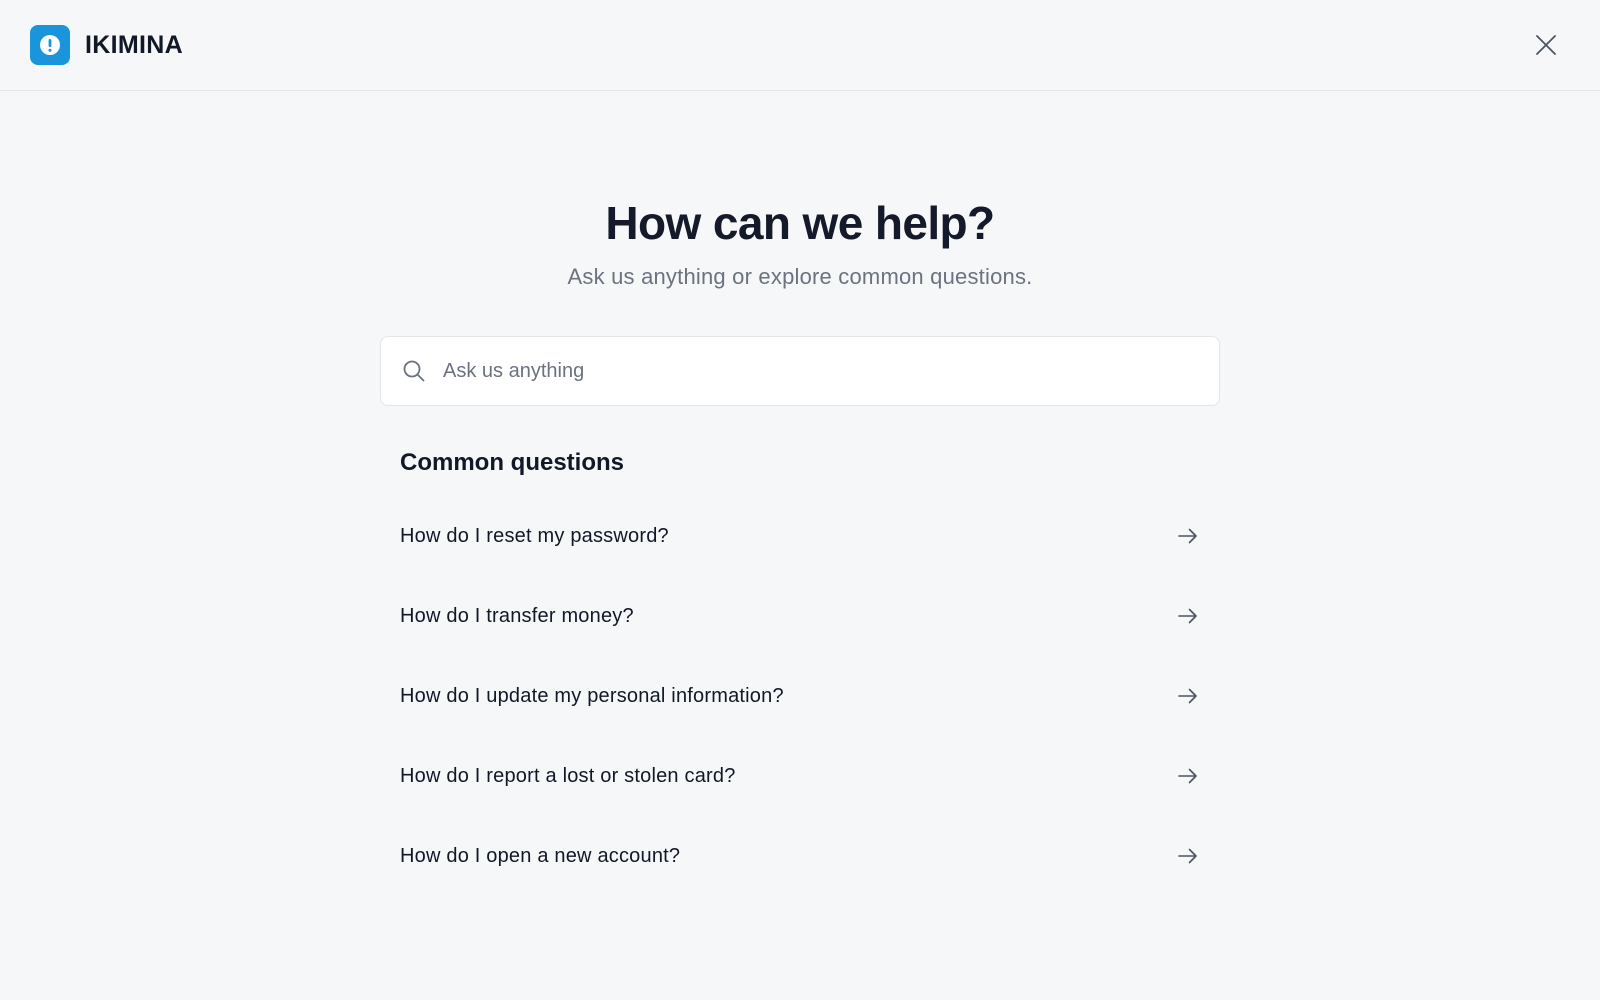 The image size is (1600, 1000). Describe the element at coordinates (800, 536) in the screenshot. I see `faq-item-reset-password: How do I reset my password?` at that location.